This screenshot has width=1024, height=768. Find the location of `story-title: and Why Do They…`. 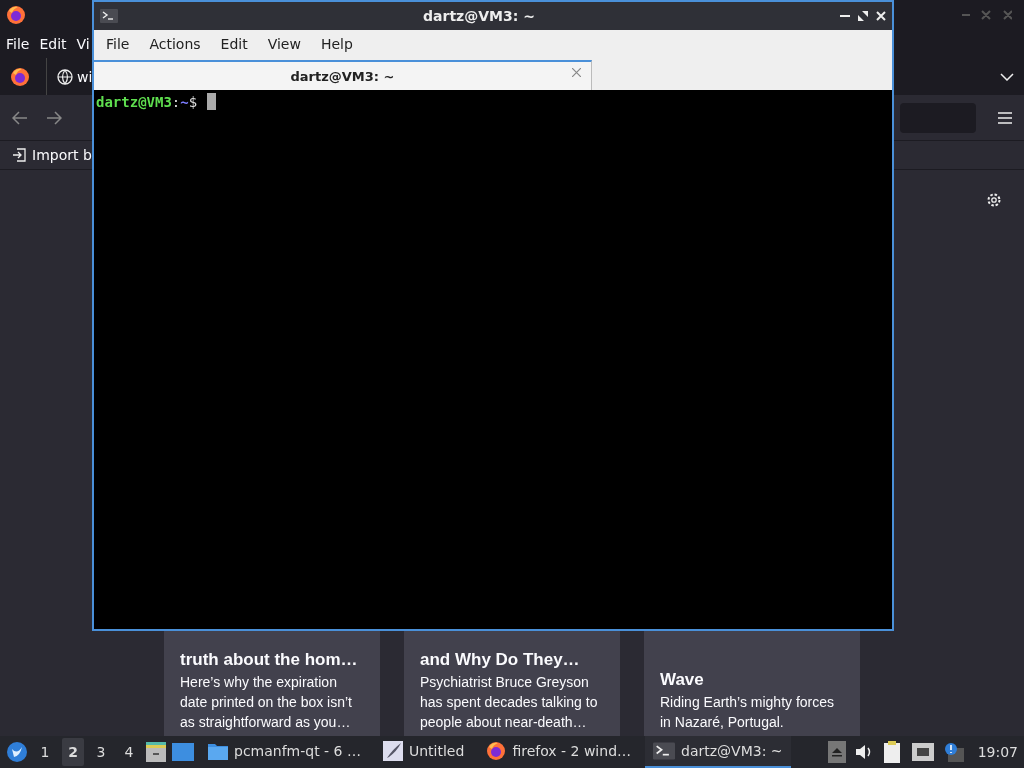

story-title: and Why Do They… is located at coordinates (500, 660).